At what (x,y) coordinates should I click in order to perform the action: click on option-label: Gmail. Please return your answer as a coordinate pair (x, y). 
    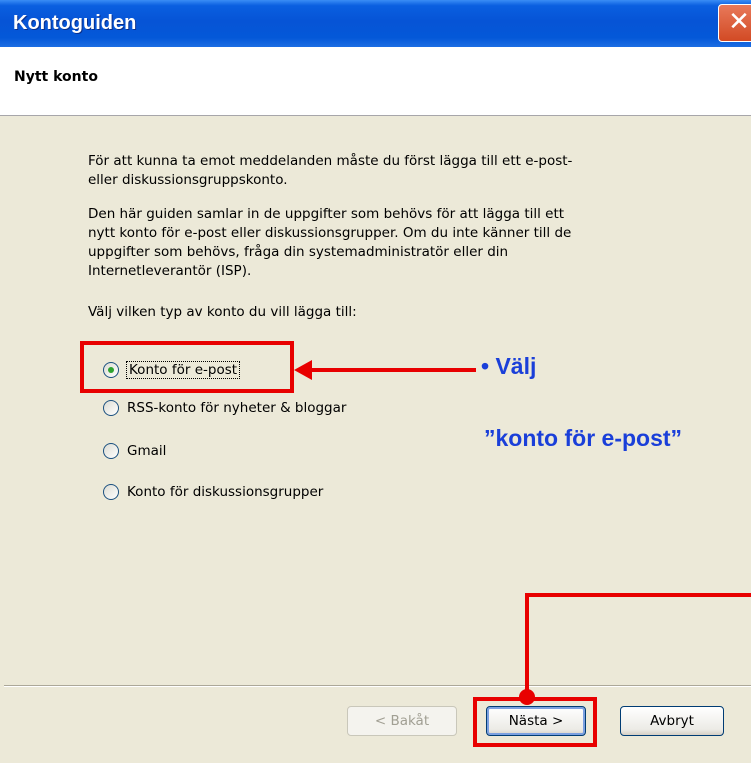
    Looking at the image, I should click on (146, 451).